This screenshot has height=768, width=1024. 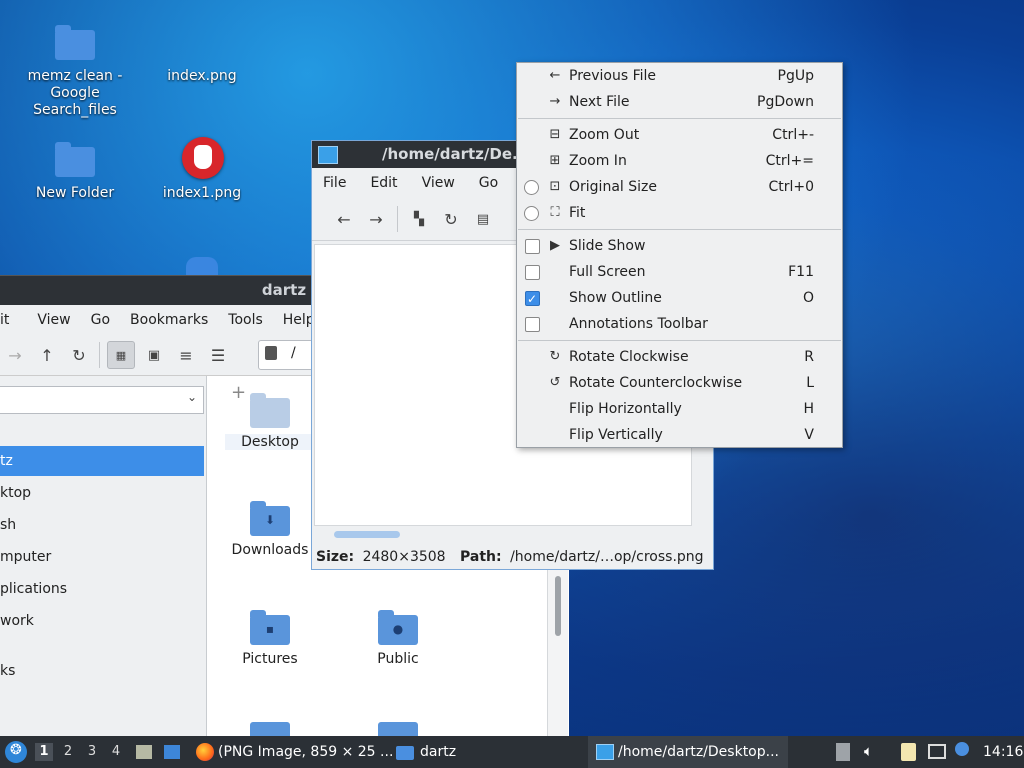 What do you see at coordinates (398, 659) in the screenshot?
I see `folder-label: Public` at bounding box center [398, 659].